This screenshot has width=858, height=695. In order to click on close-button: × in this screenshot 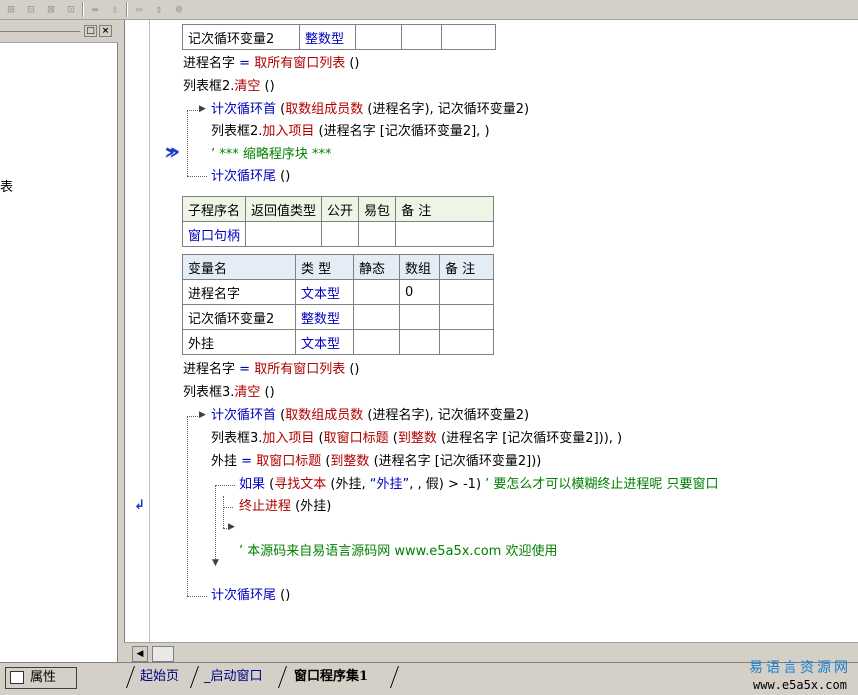, I will do `click(105, 31)`.